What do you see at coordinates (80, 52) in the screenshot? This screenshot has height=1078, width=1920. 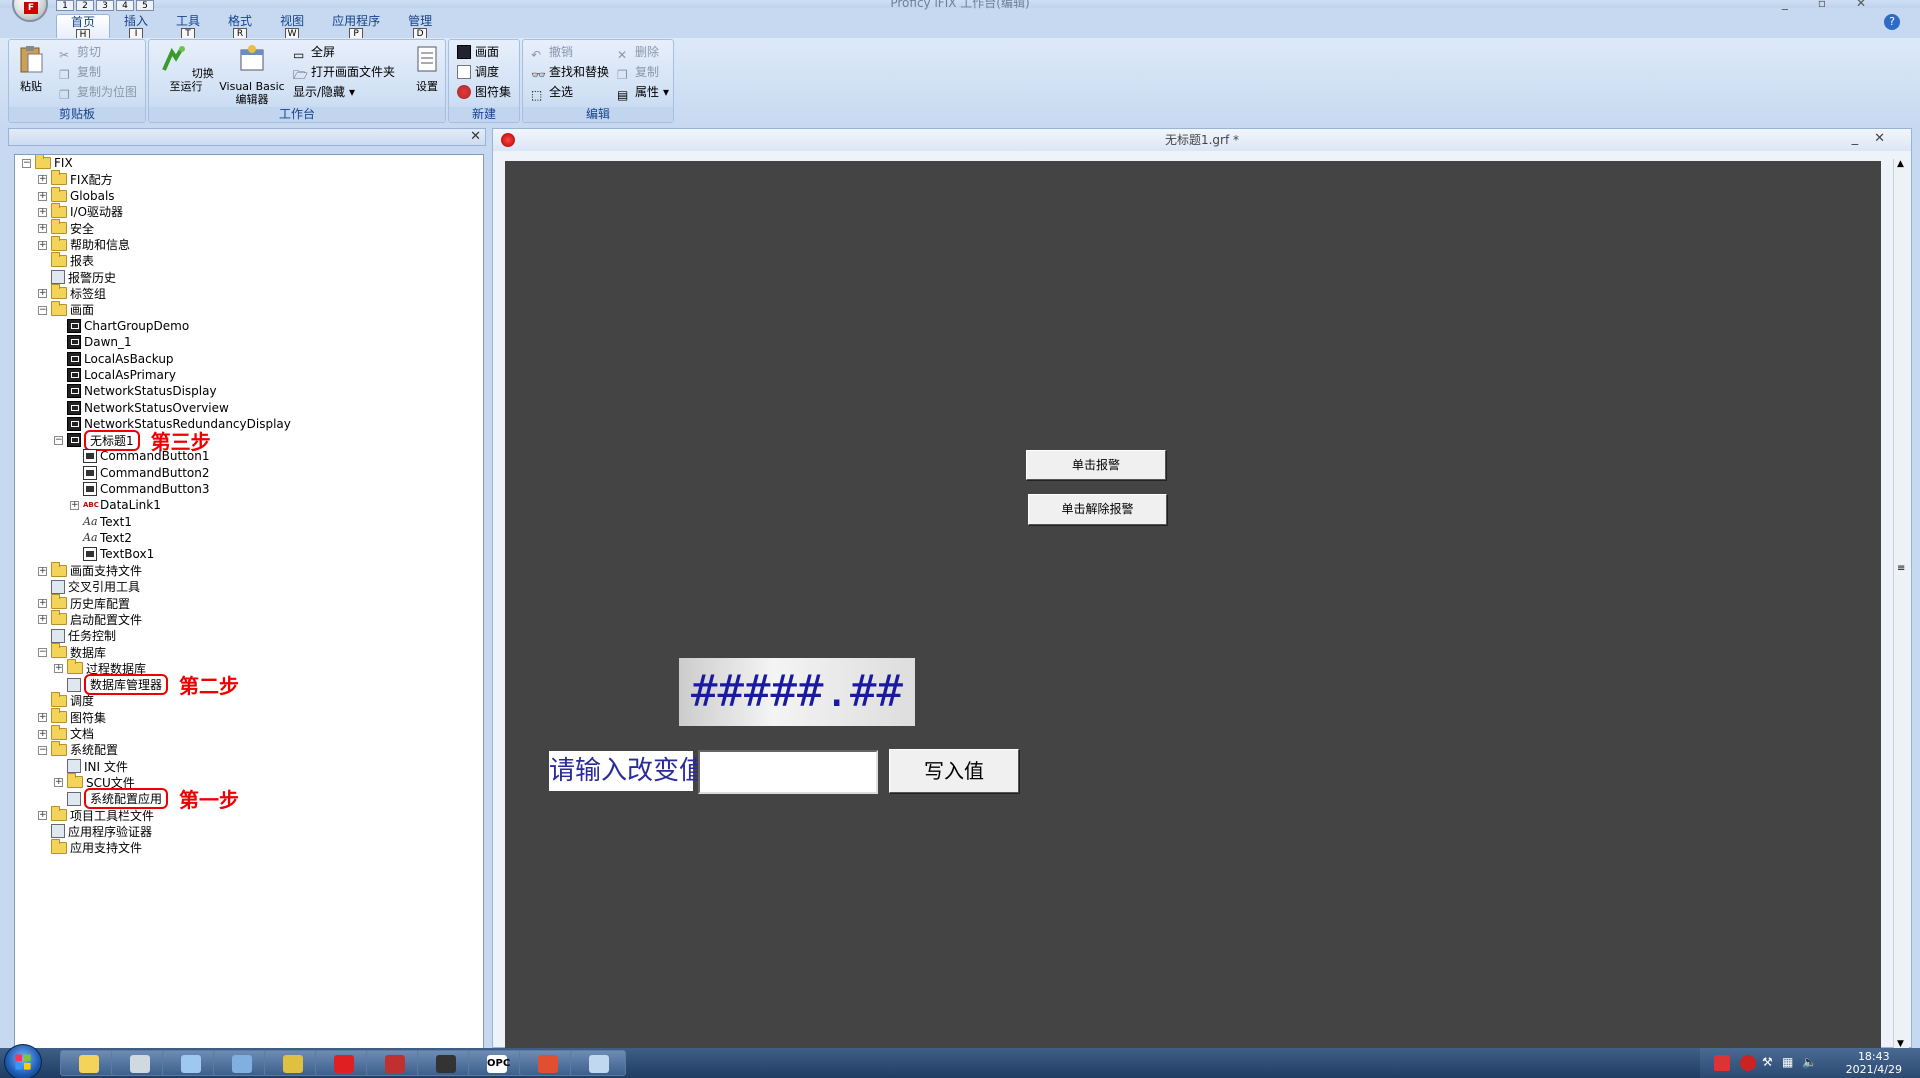 I see `cut-button: ✂ 剪切` at bounding box center [80, 52].